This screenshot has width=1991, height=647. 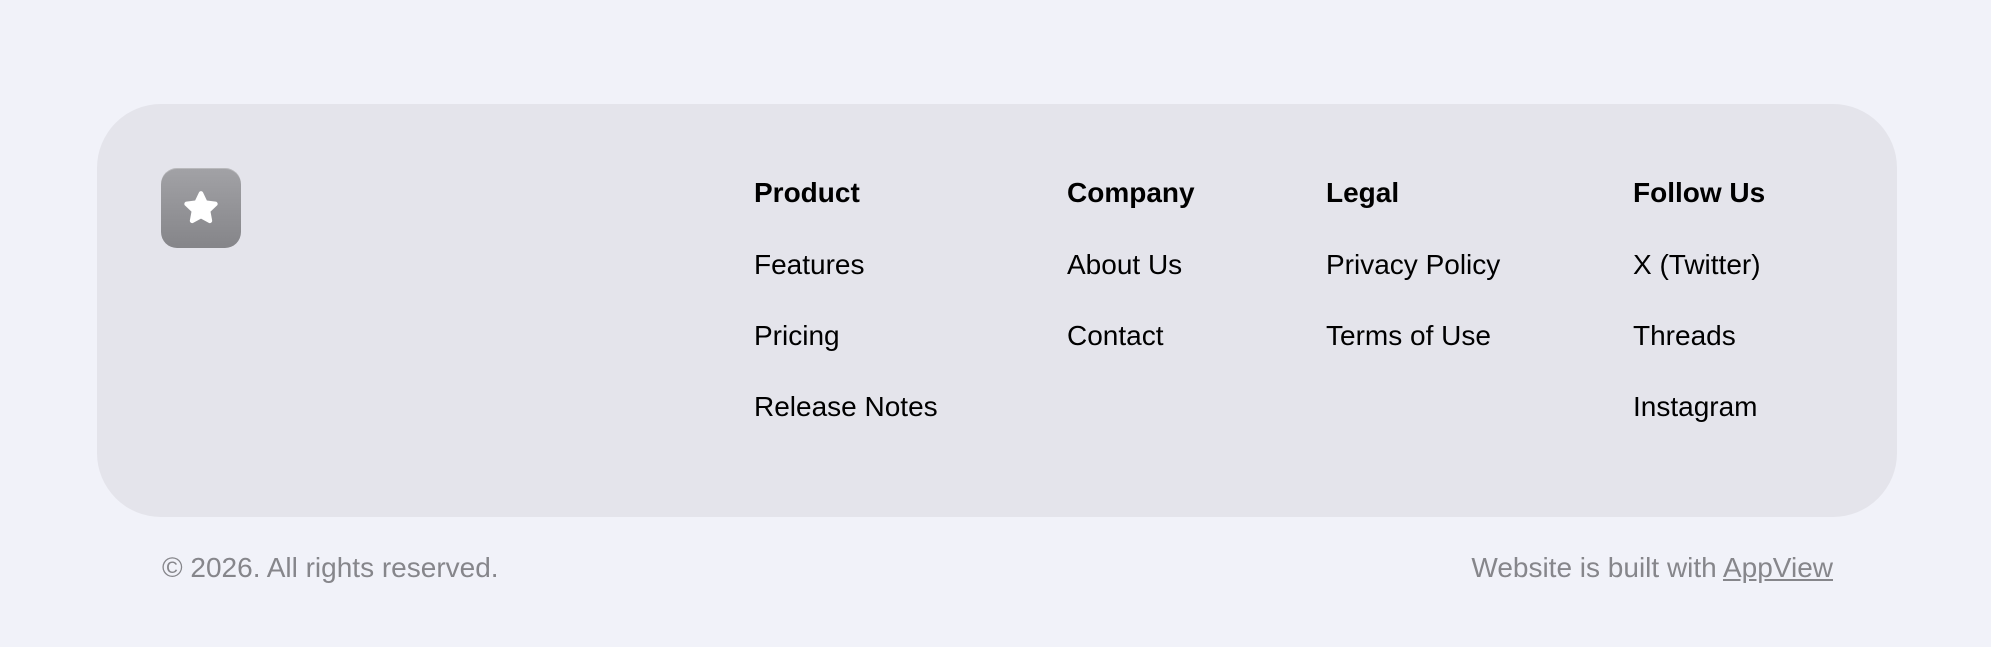 I want to click on column-heading-product: Product, so click(x=807, y=192).